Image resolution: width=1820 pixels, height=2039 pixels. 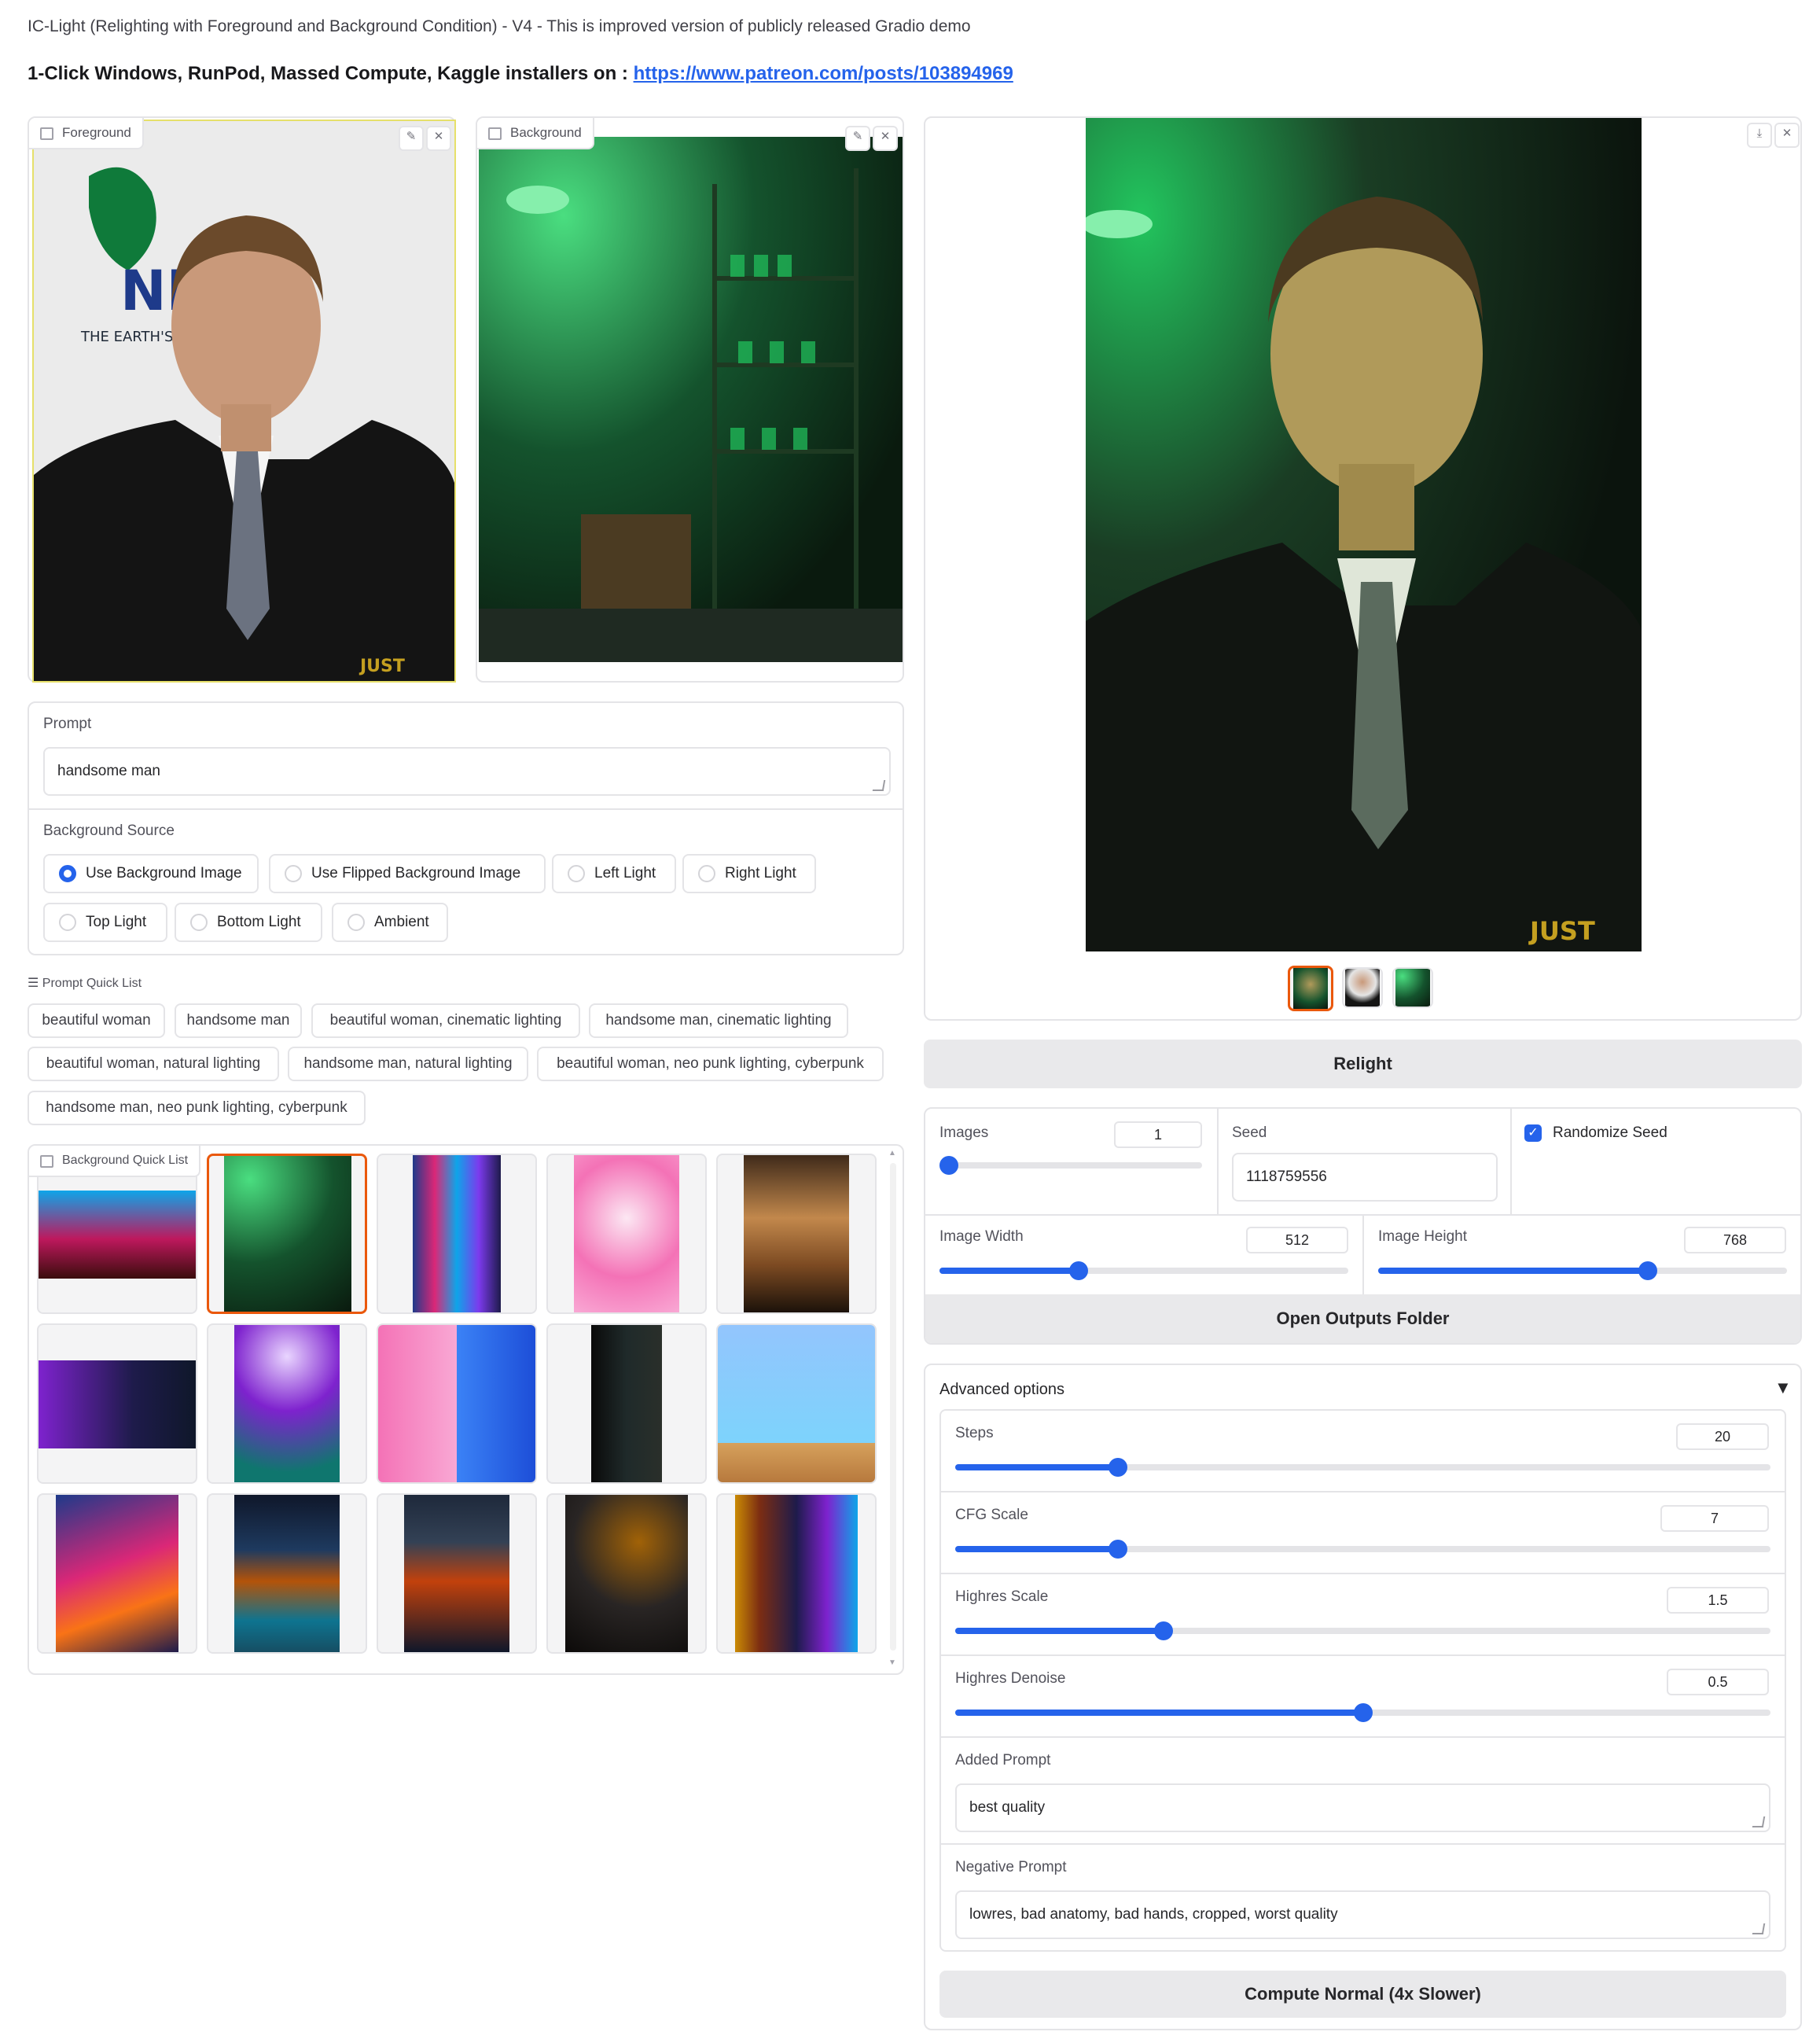 What do you see at coordinates (1362, 1995) in the screenshot?
I see `compute-normal-button: Compute Normal (4x Slower)` at bounding box center [1362, 1995].